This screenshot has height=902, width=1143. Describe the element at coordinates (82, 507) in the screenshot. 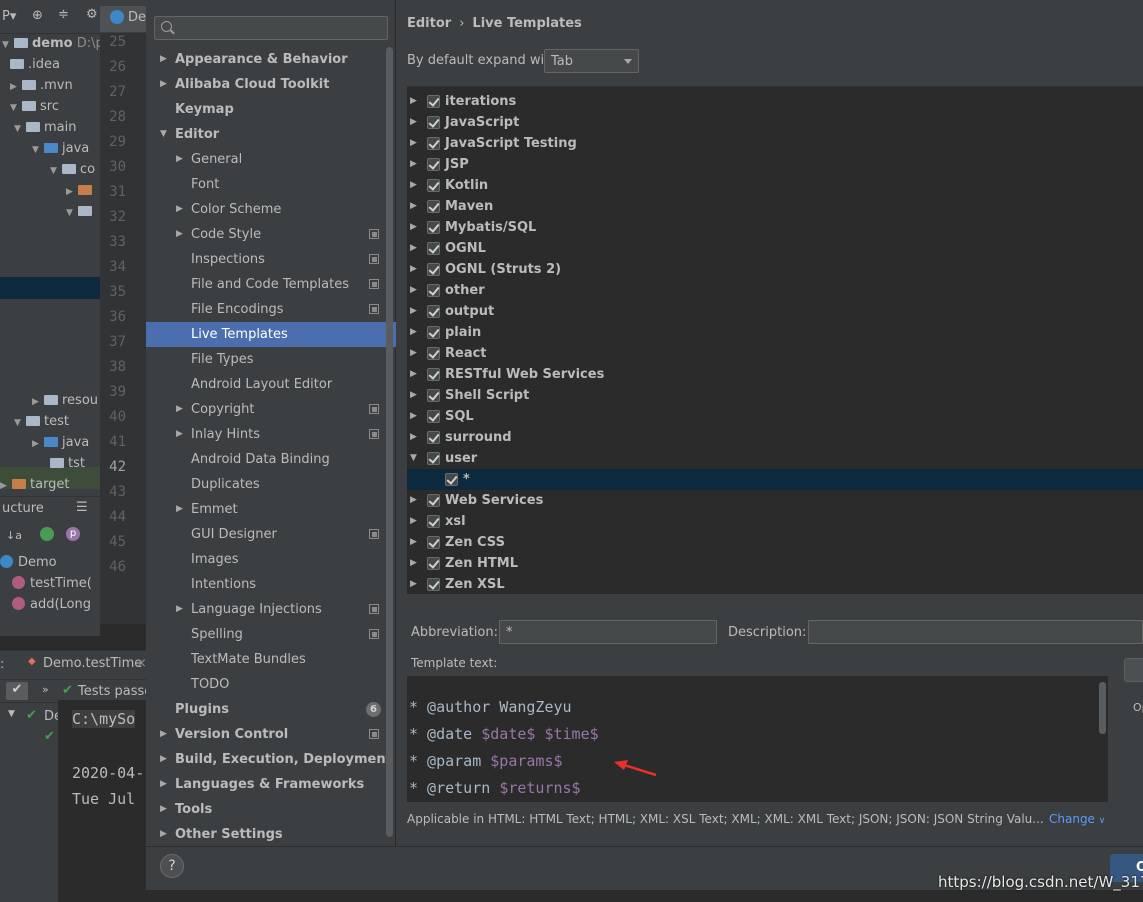

I see `hide-icon: ☰` at that location.